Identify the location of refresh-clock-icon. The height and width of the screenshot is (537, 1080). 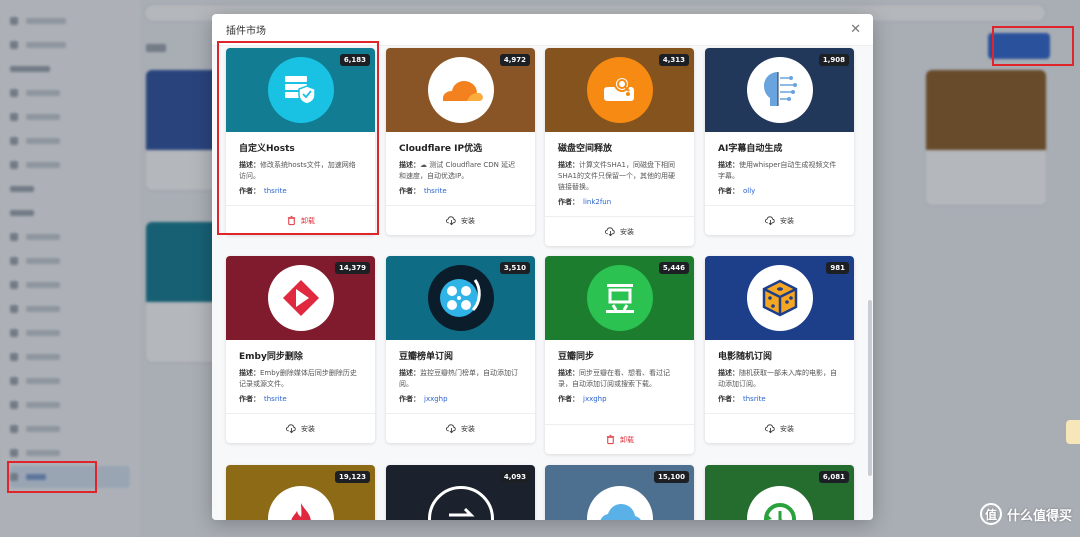
(779, 492).